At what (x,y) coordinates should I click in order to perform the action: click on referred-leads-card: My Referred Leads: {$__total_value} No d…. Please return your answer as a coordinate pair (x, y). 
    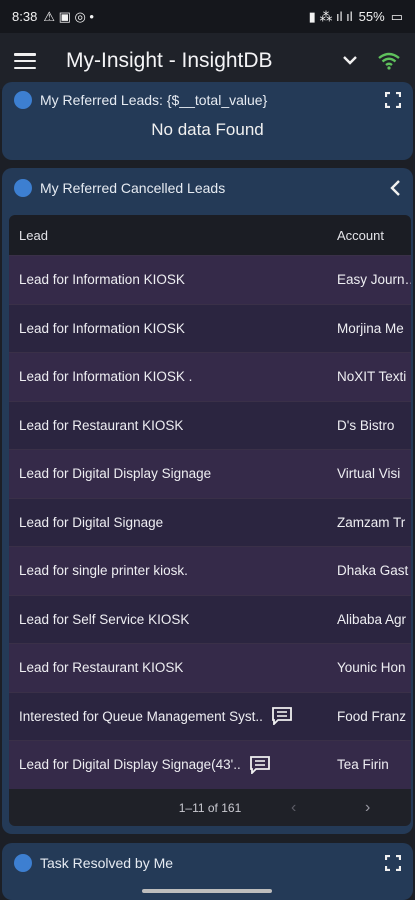
    Looking at the image, I should click on (207, 121).